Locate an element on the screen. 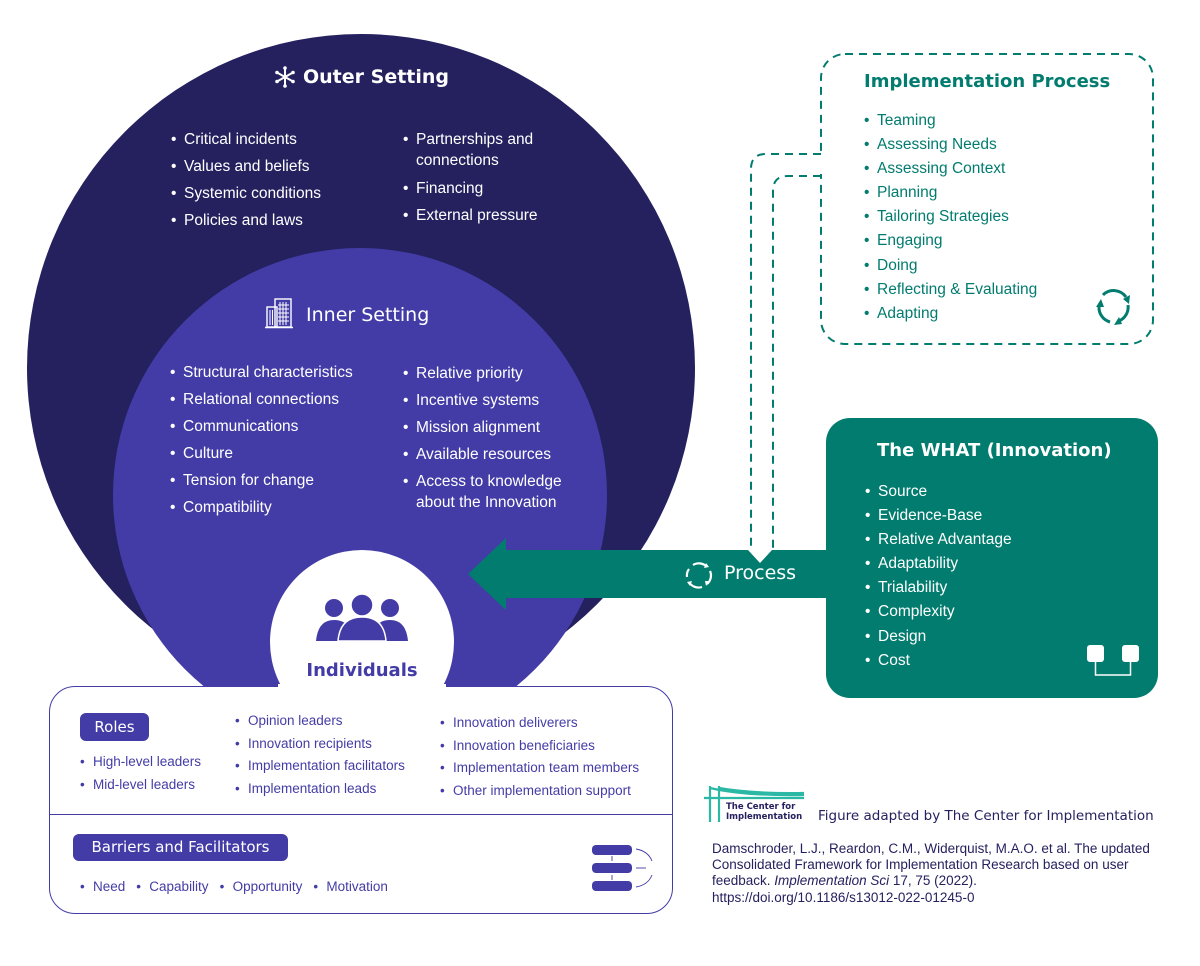 The width and height of the screenshot is (1200, 966). list-item: Opportunity is located at coordinates (261, 886).